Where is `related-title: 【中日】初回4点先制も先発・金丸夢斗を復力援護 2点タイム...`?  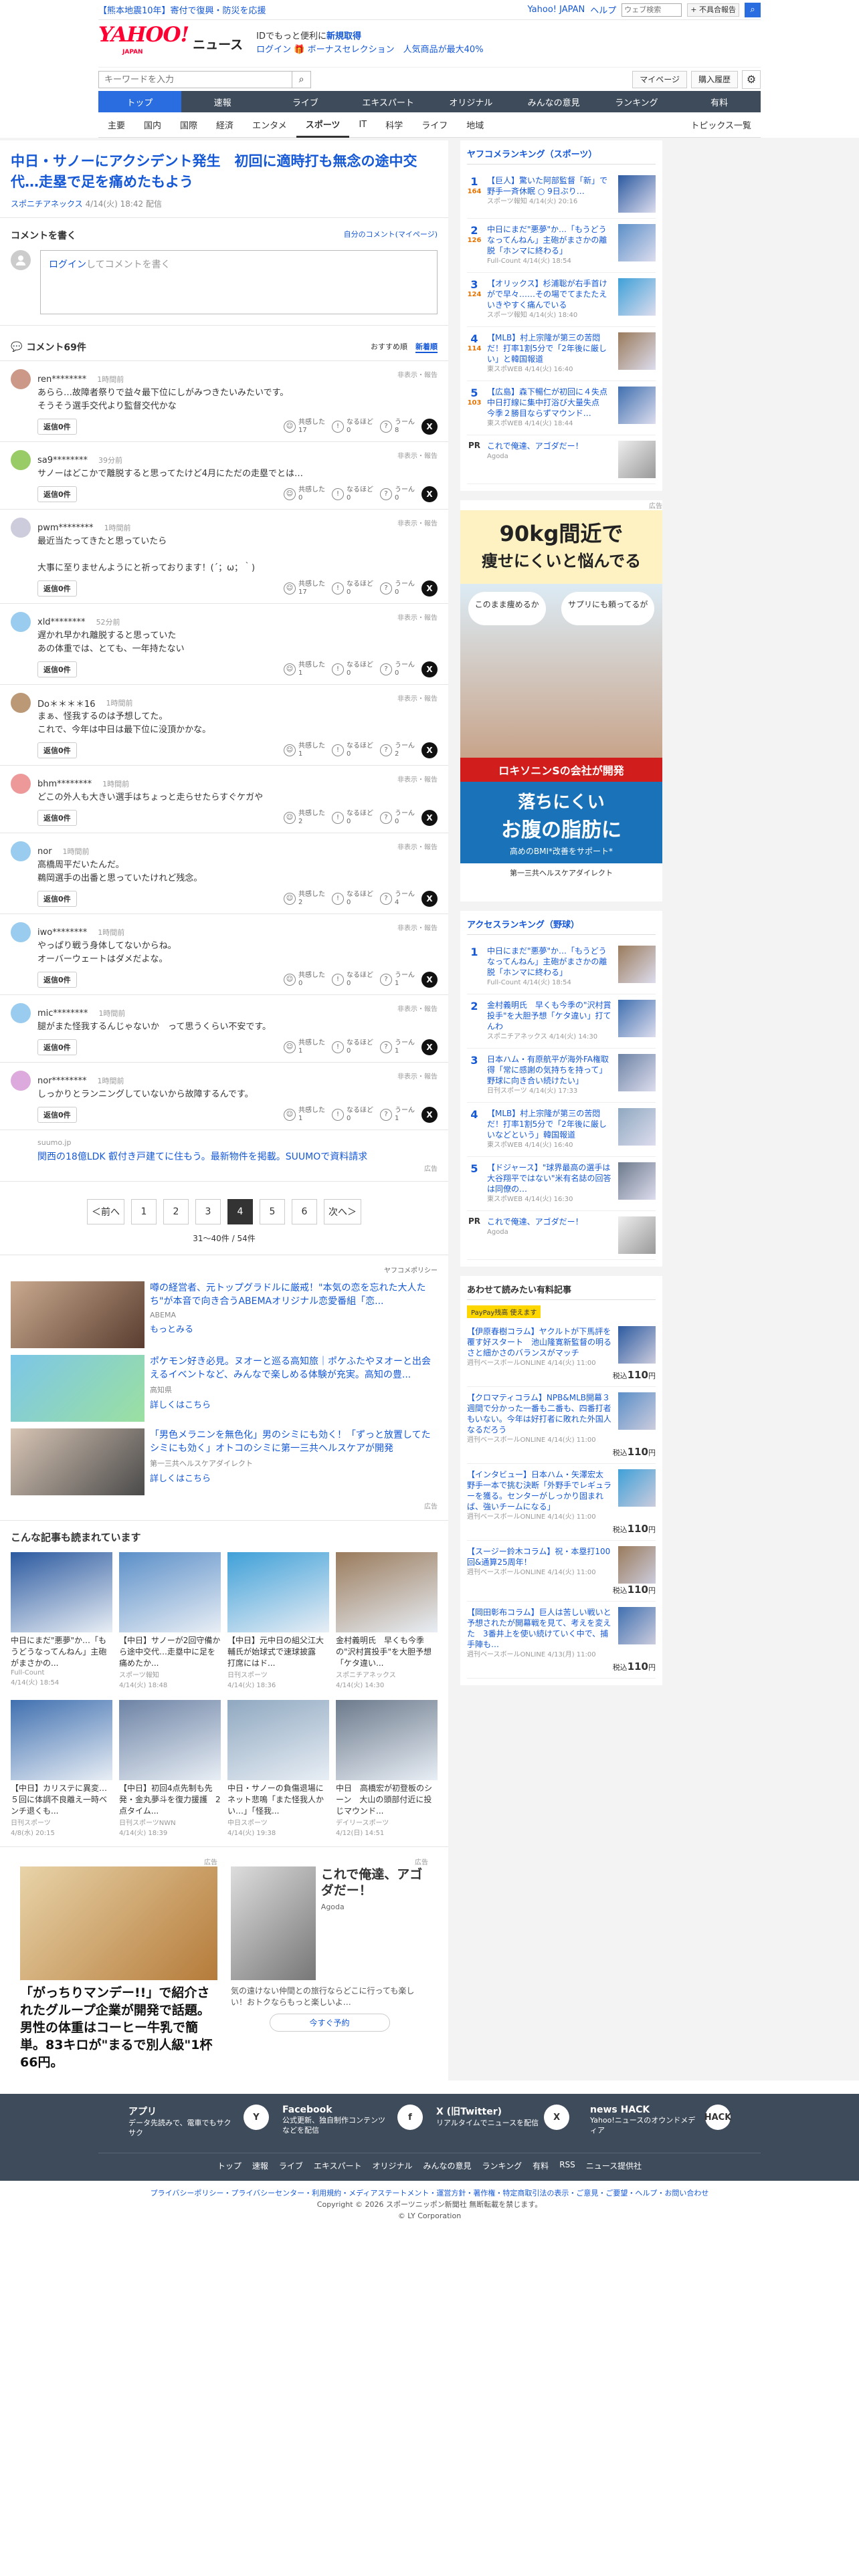 related-title: 【中日】初回4点先制も先発・金丸夢斗を復力援護 2点タイム... is located at coordinates (170, 1800).